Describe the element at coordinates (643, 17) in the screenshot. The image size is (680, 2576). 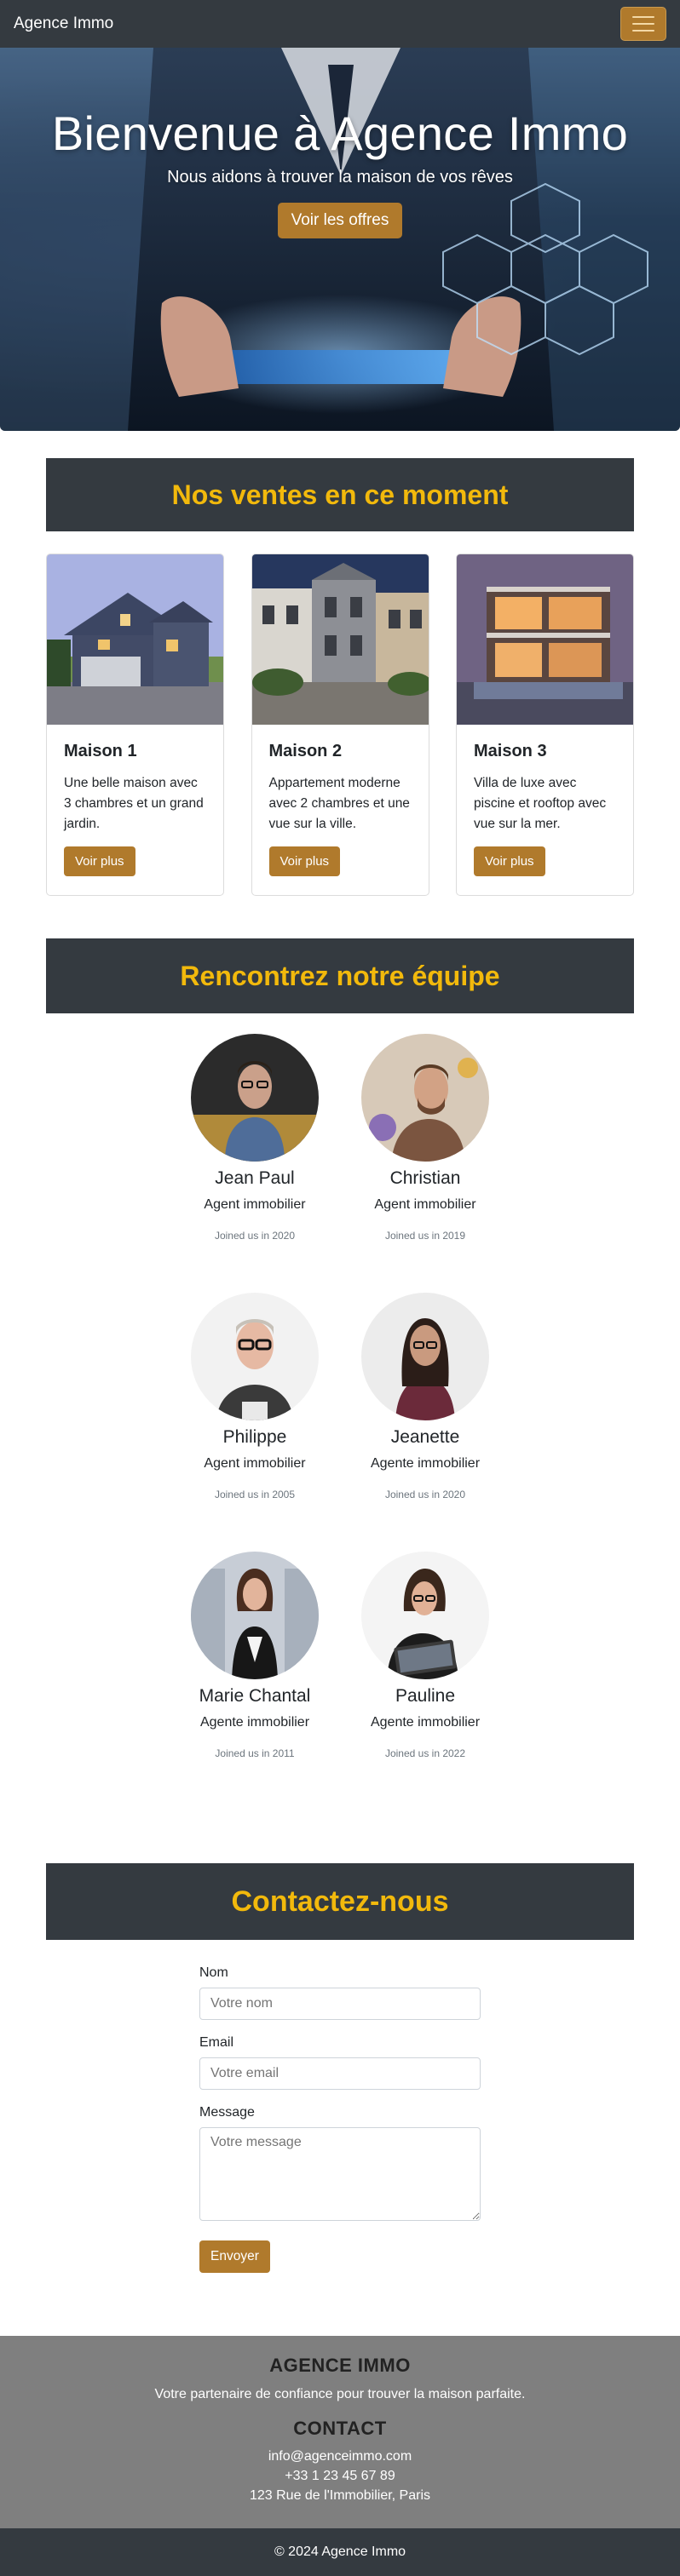
I see `hamburger-menu-icon` at that location.